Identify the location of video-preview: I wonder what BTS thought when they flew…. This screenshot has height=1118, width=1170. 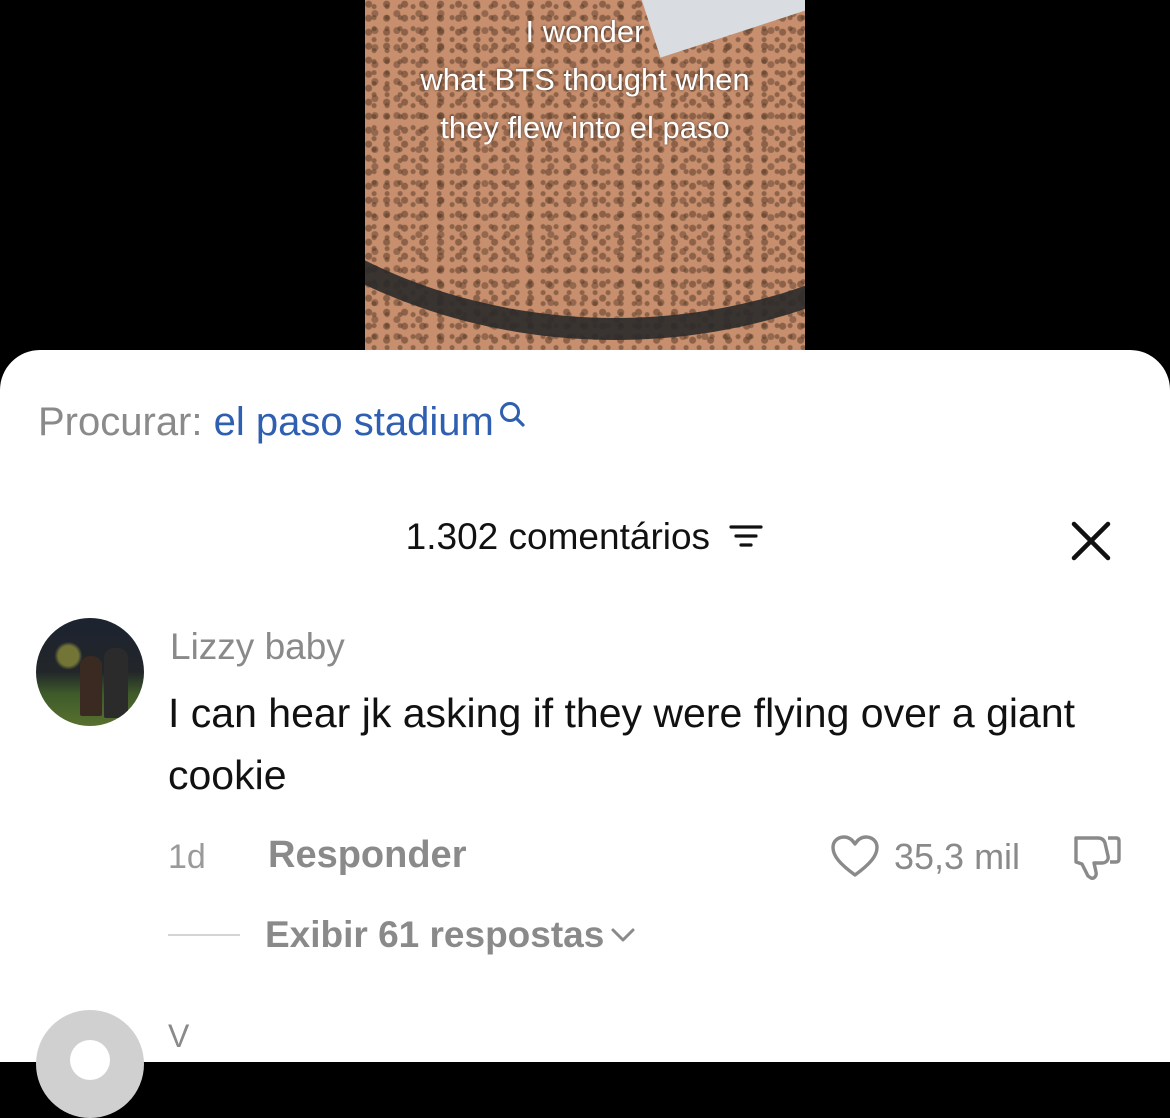
(585, 180).